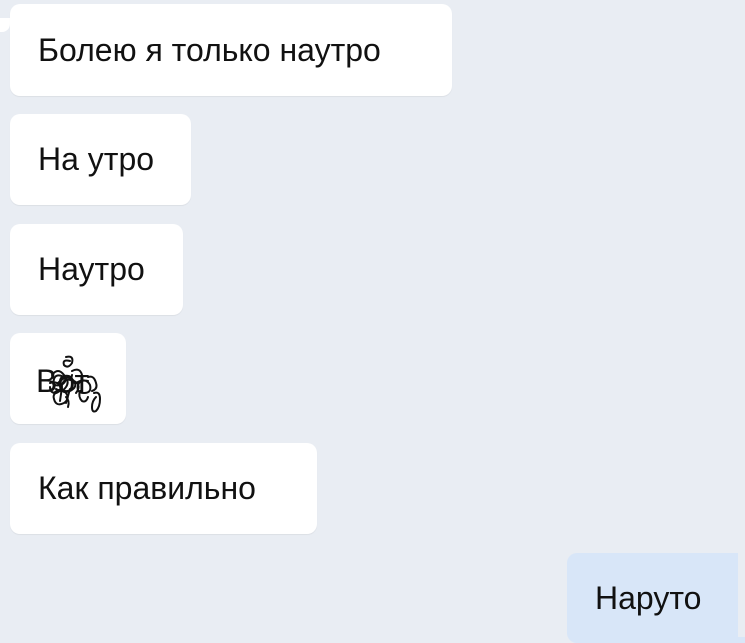  Describe the element at coordinates (648, 597) in the screenshot. I see `message-text: Наруто` at that location.